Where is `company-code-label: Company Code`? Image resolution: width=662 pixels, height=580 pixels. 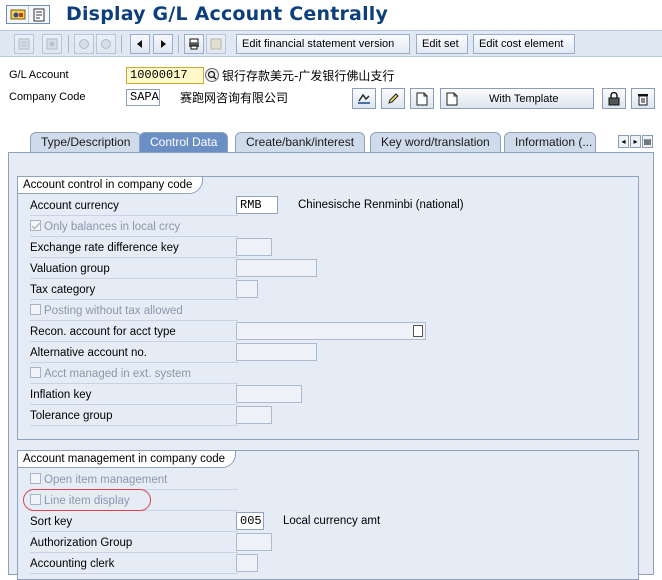
company-code-label: Company Code is located at coordinates (47, 97).